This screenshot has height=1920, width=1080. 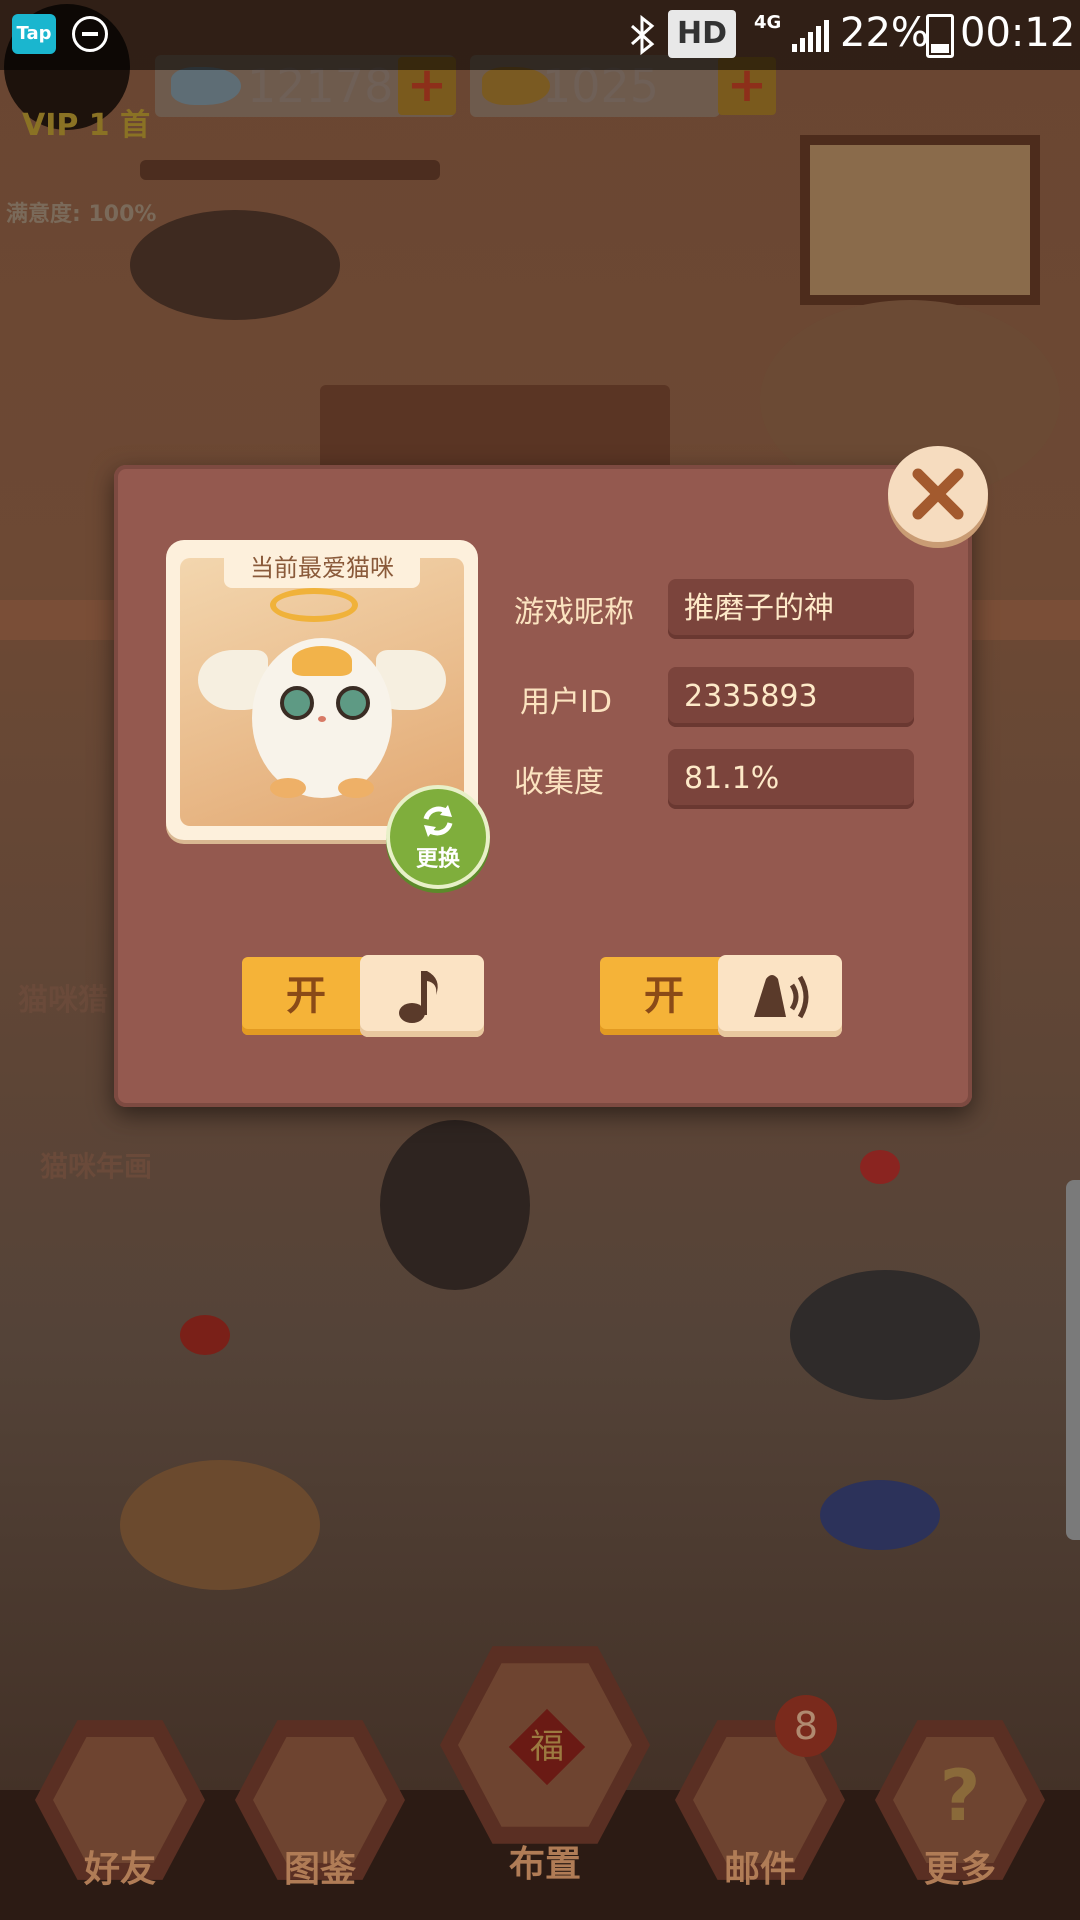 I want to click on food-bowl, so click(x=880, y=1515).